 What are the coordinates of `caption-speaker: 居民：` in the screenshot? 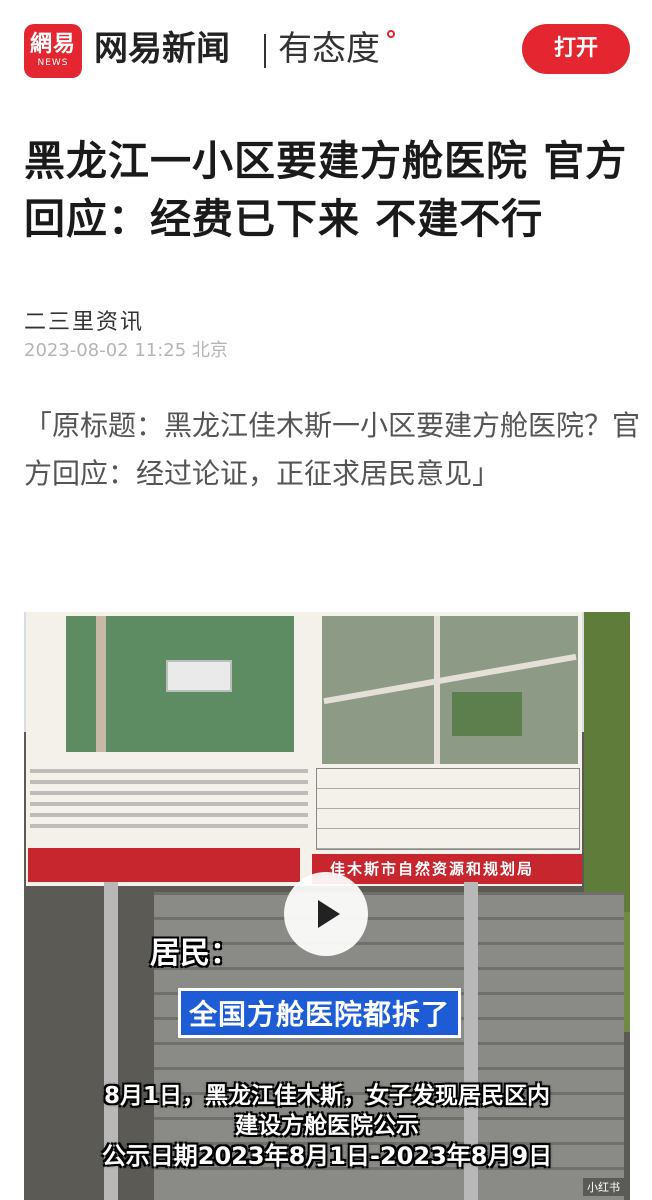 It's located at (195, 953).